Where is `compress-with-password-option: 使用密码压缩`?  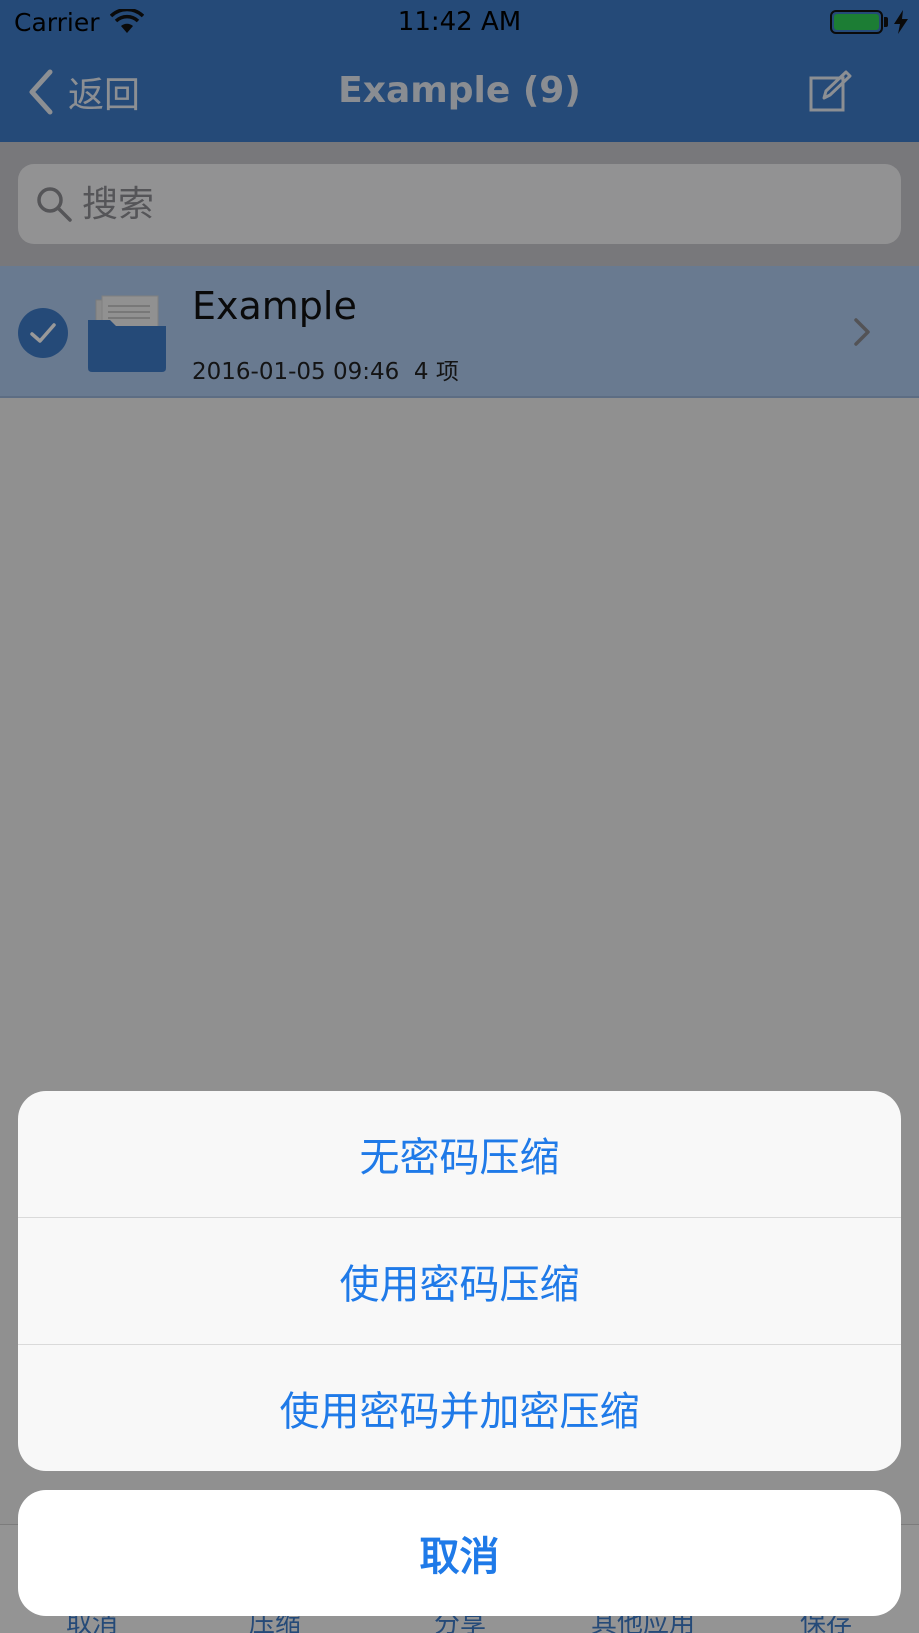 compress-with-password-option: 使用密码压缩 is located at coordinates (459, 1281).